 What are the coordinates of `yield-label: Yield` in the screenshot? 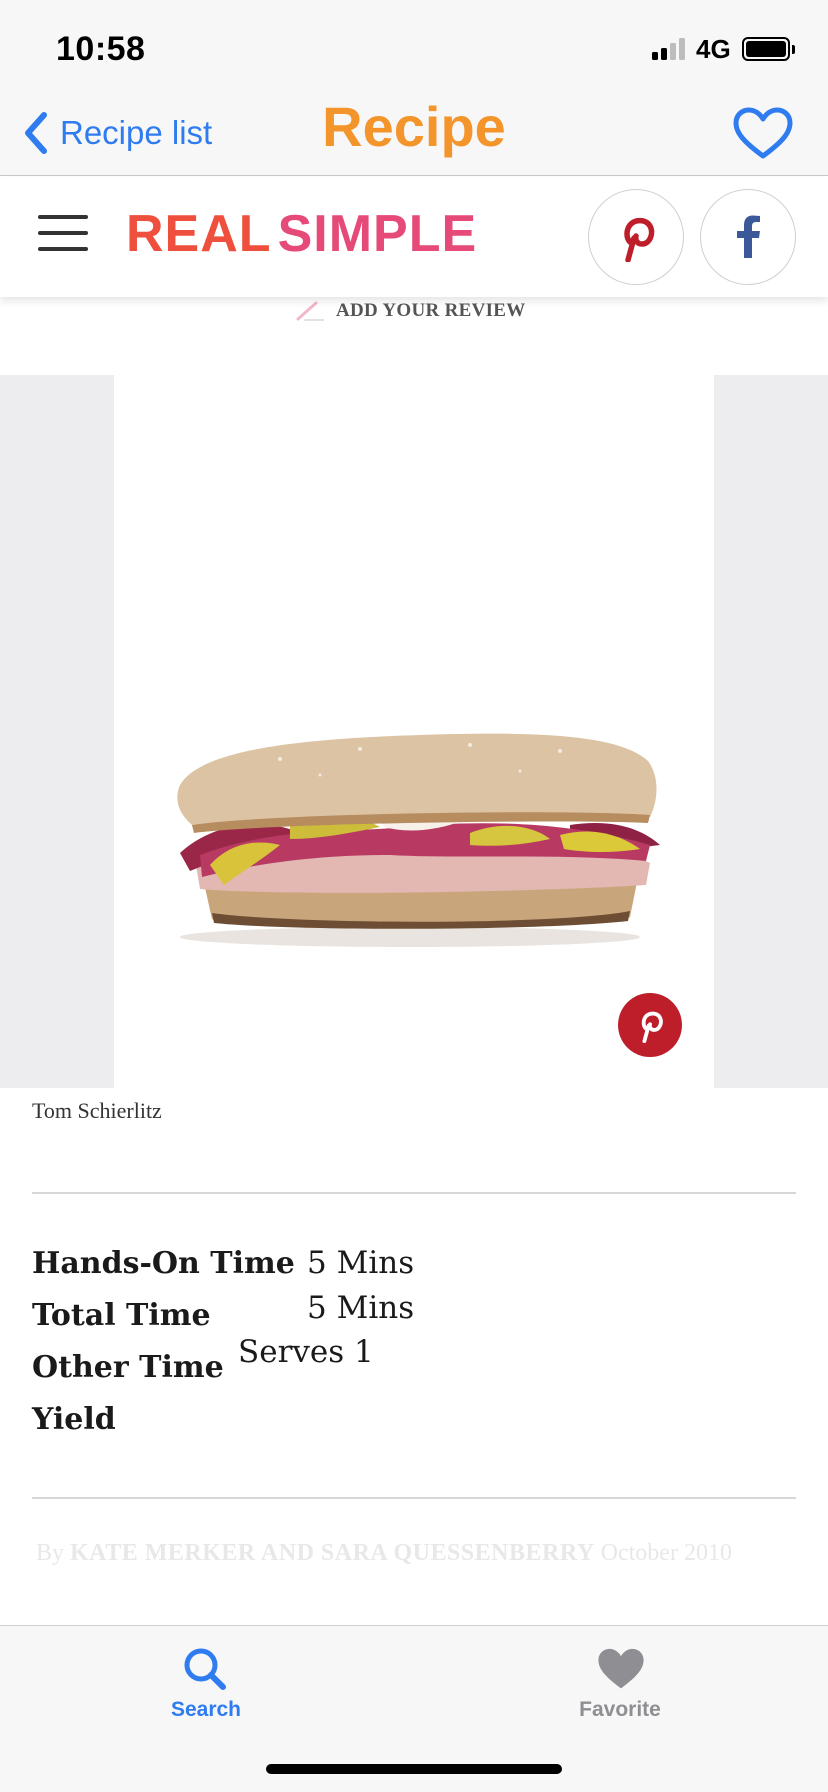 It's located at (74, 1419).